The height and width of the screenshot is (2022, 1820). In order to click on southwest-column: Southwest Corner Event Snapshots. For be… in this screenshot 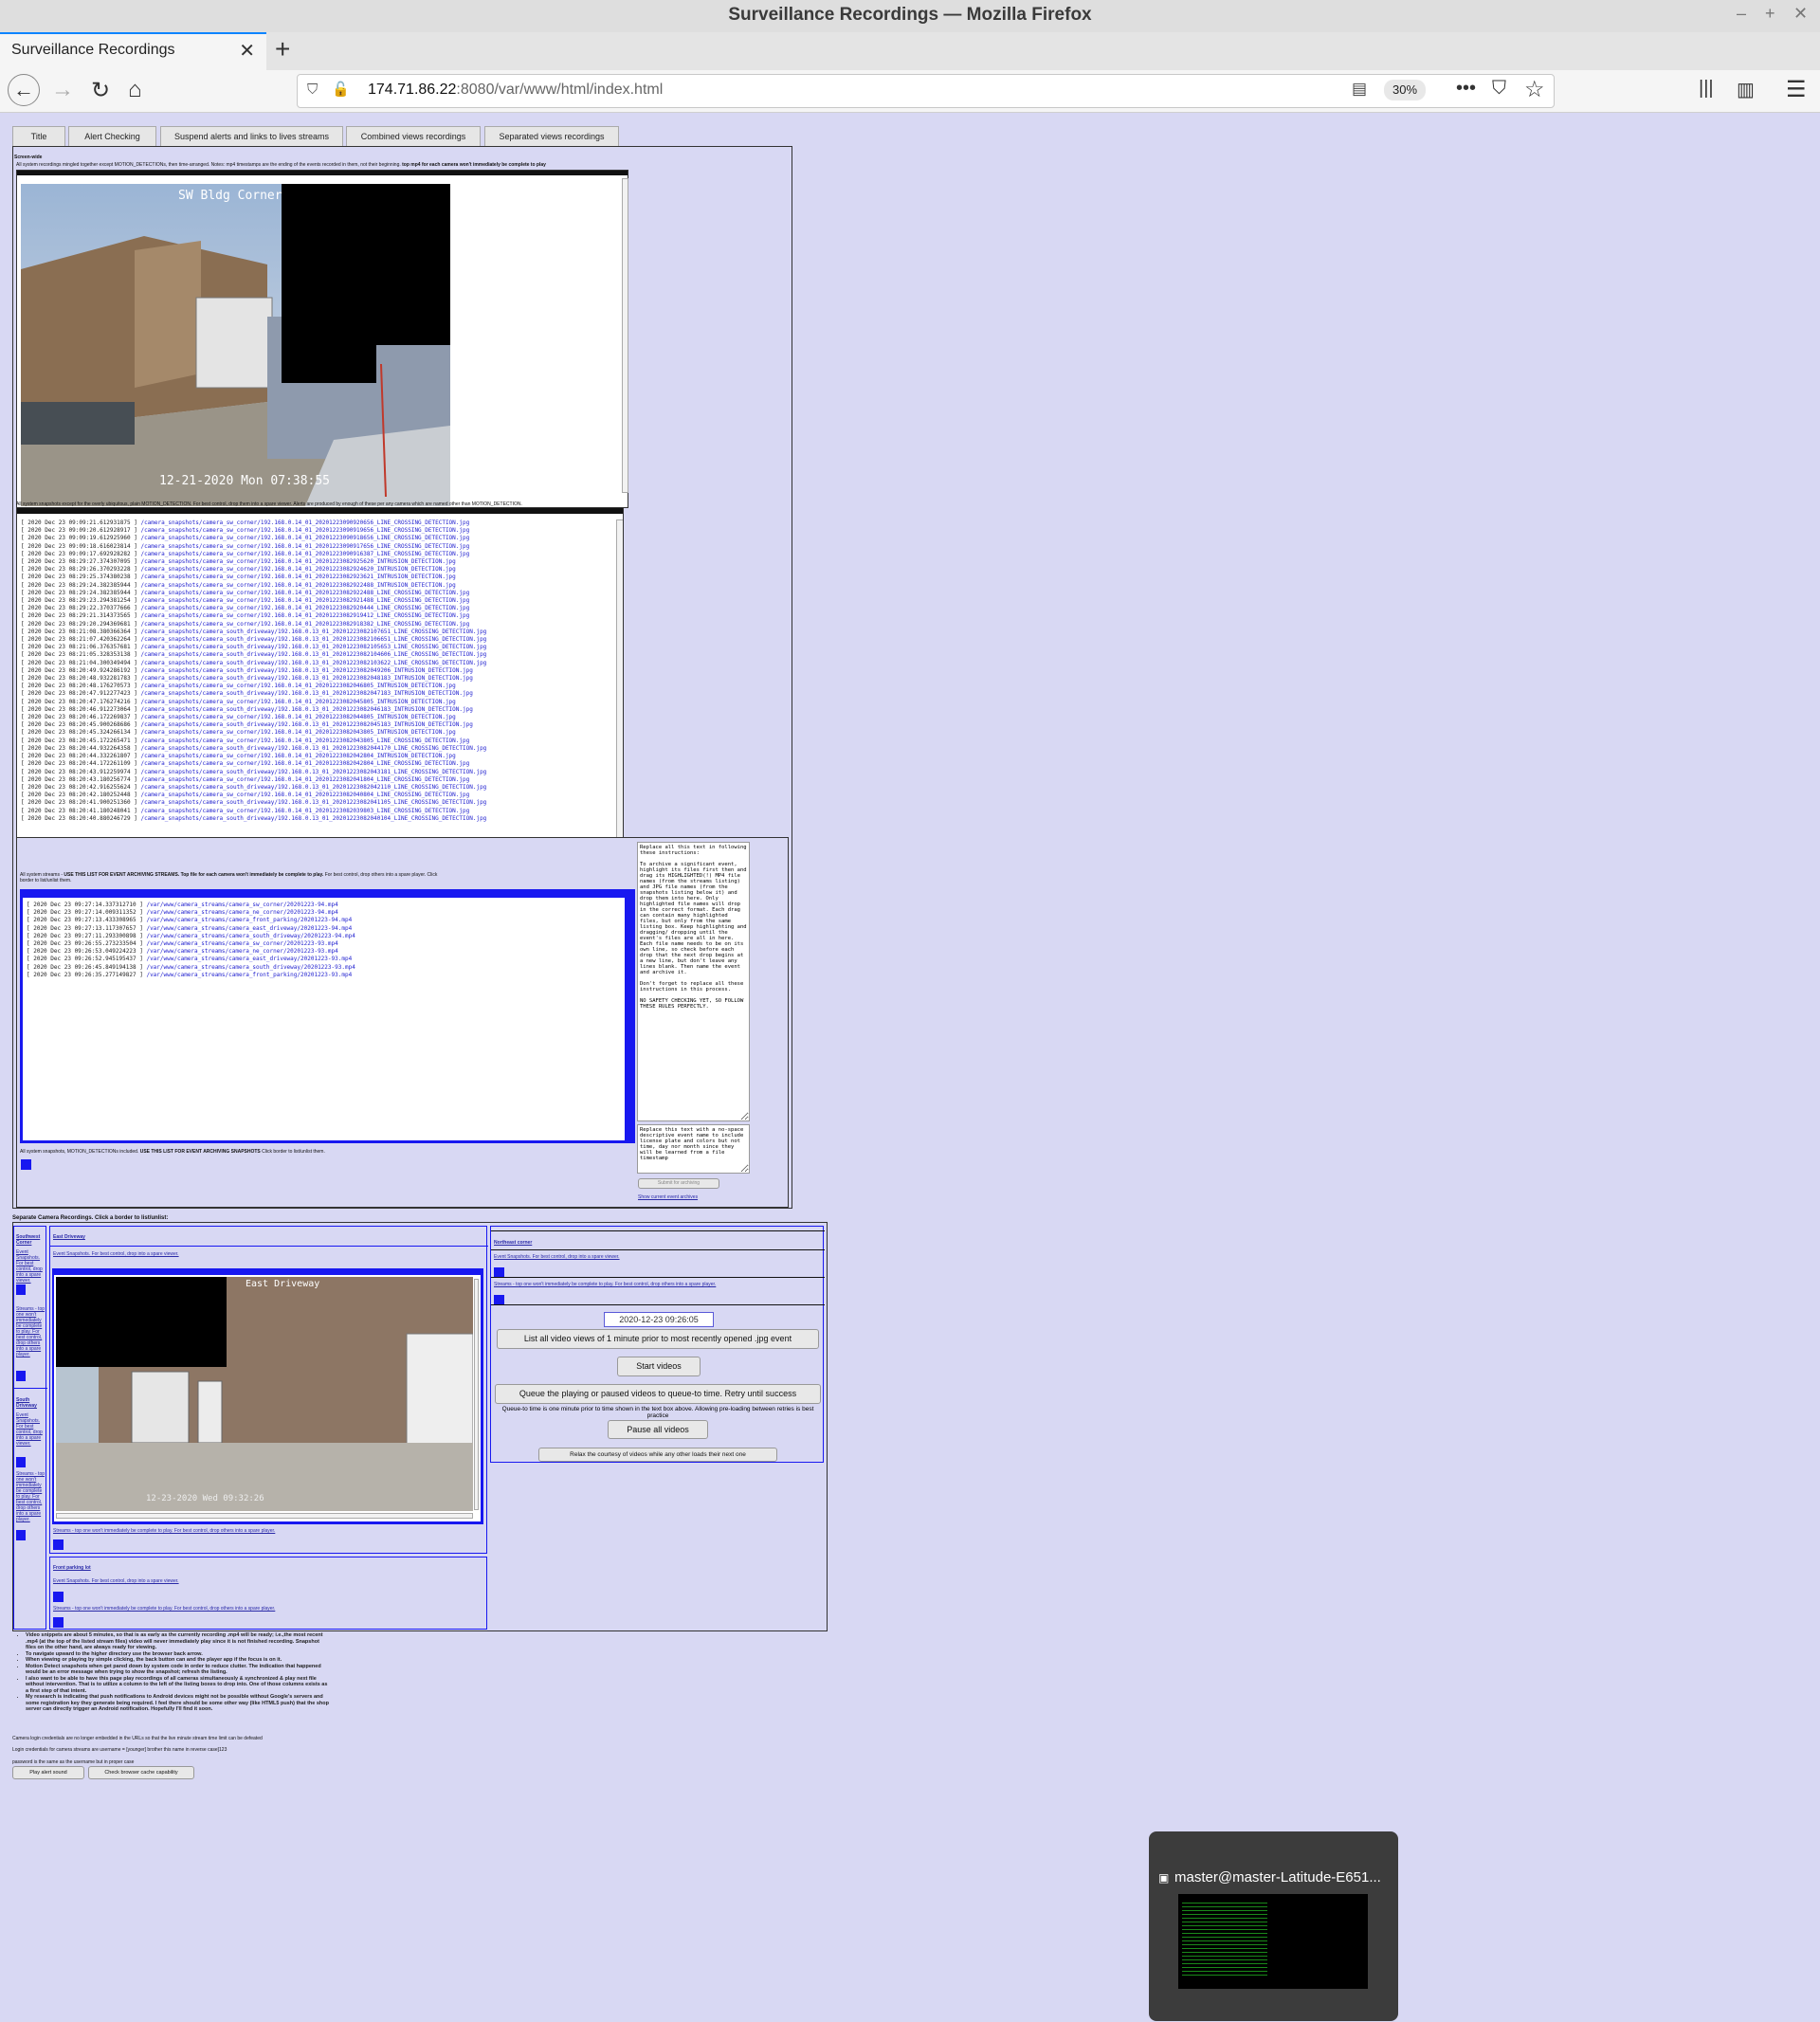, I will do `click(30, 1428)`.